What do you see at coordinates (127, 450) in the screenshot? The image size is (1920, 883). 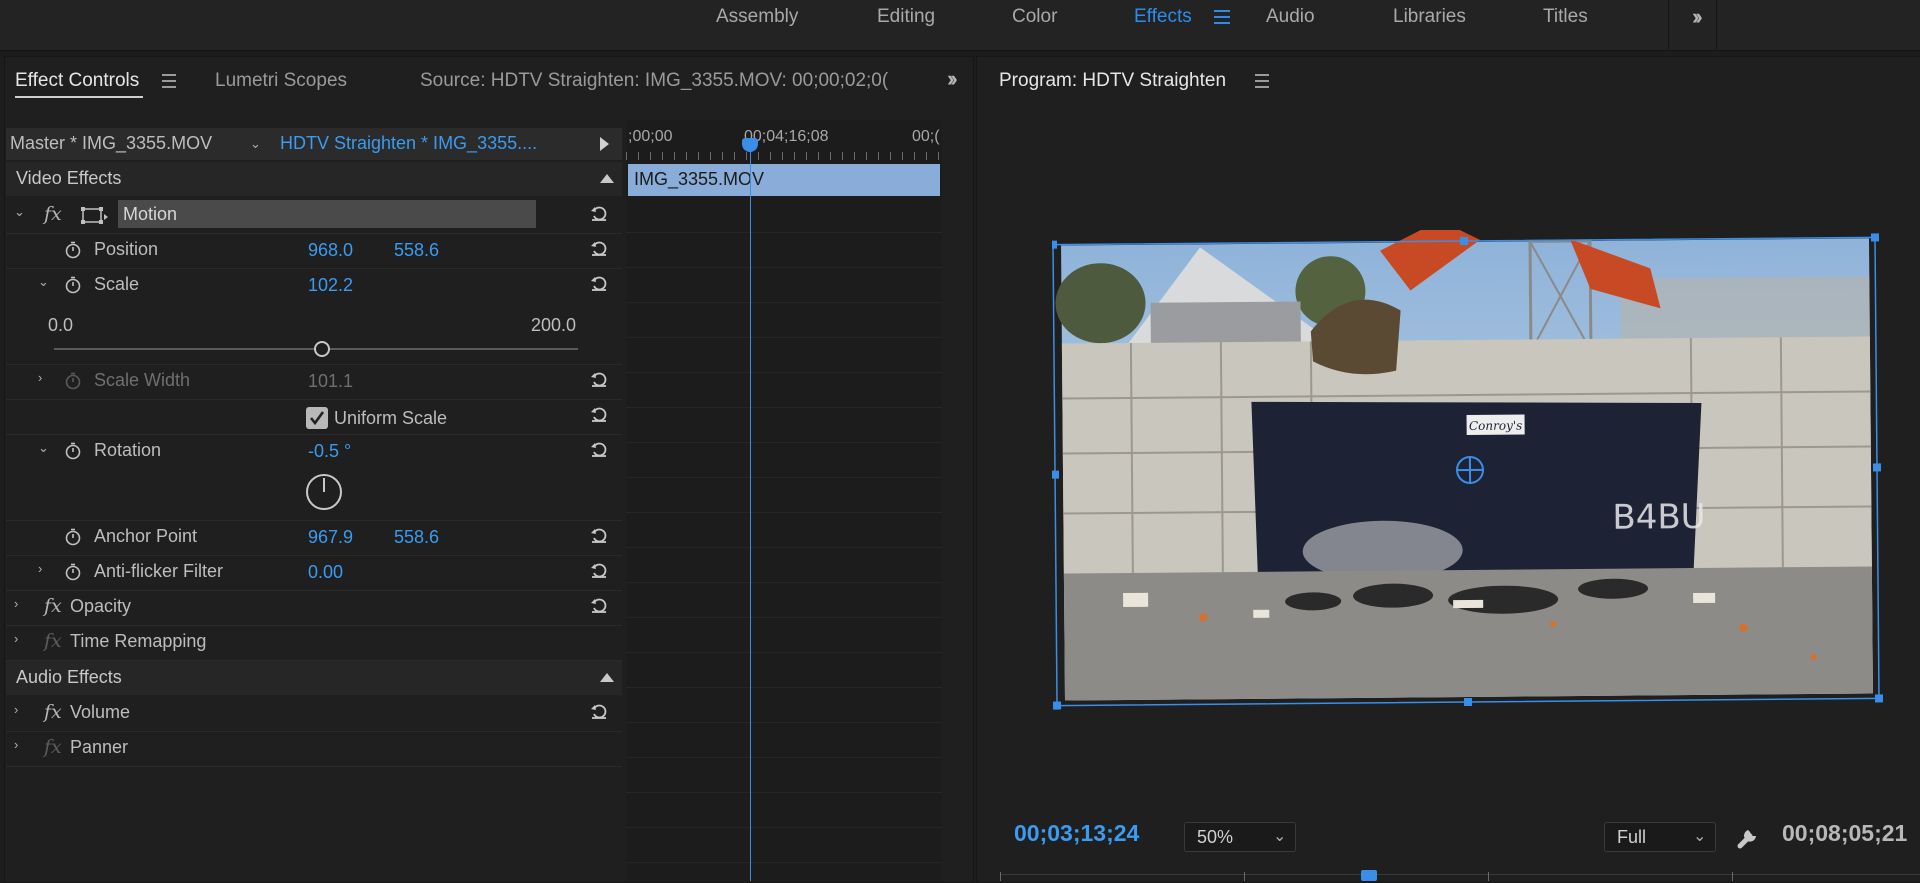 I see `rotation-label: Rotation` at bounding box center [127, 450].